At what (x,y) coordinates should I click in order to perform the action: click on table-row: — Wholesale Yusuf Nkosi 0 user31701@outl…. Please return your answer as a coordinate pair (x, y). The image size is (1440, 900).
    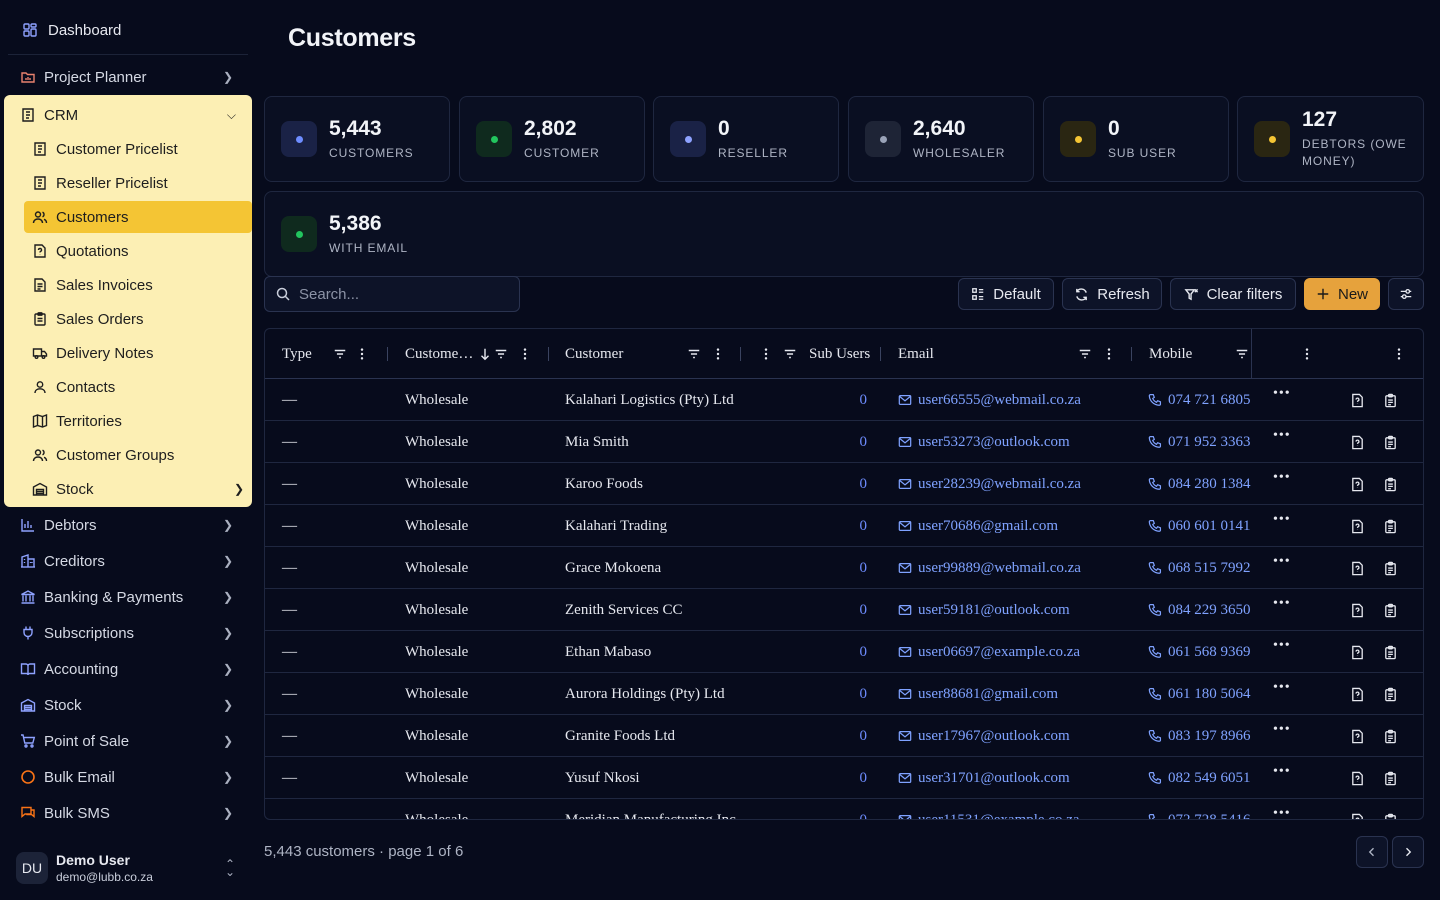
    Looking at the image, I should click on (844, 778).